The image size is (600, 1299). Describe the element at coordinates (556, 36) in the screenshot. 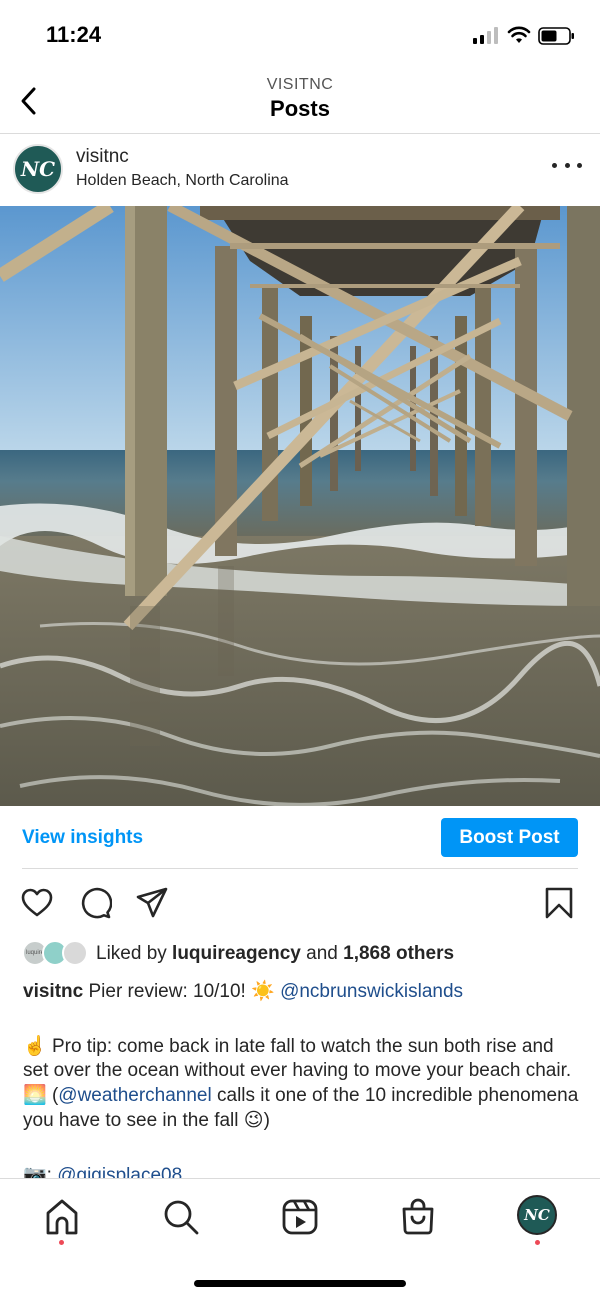

I see `battery-icon` at that location.